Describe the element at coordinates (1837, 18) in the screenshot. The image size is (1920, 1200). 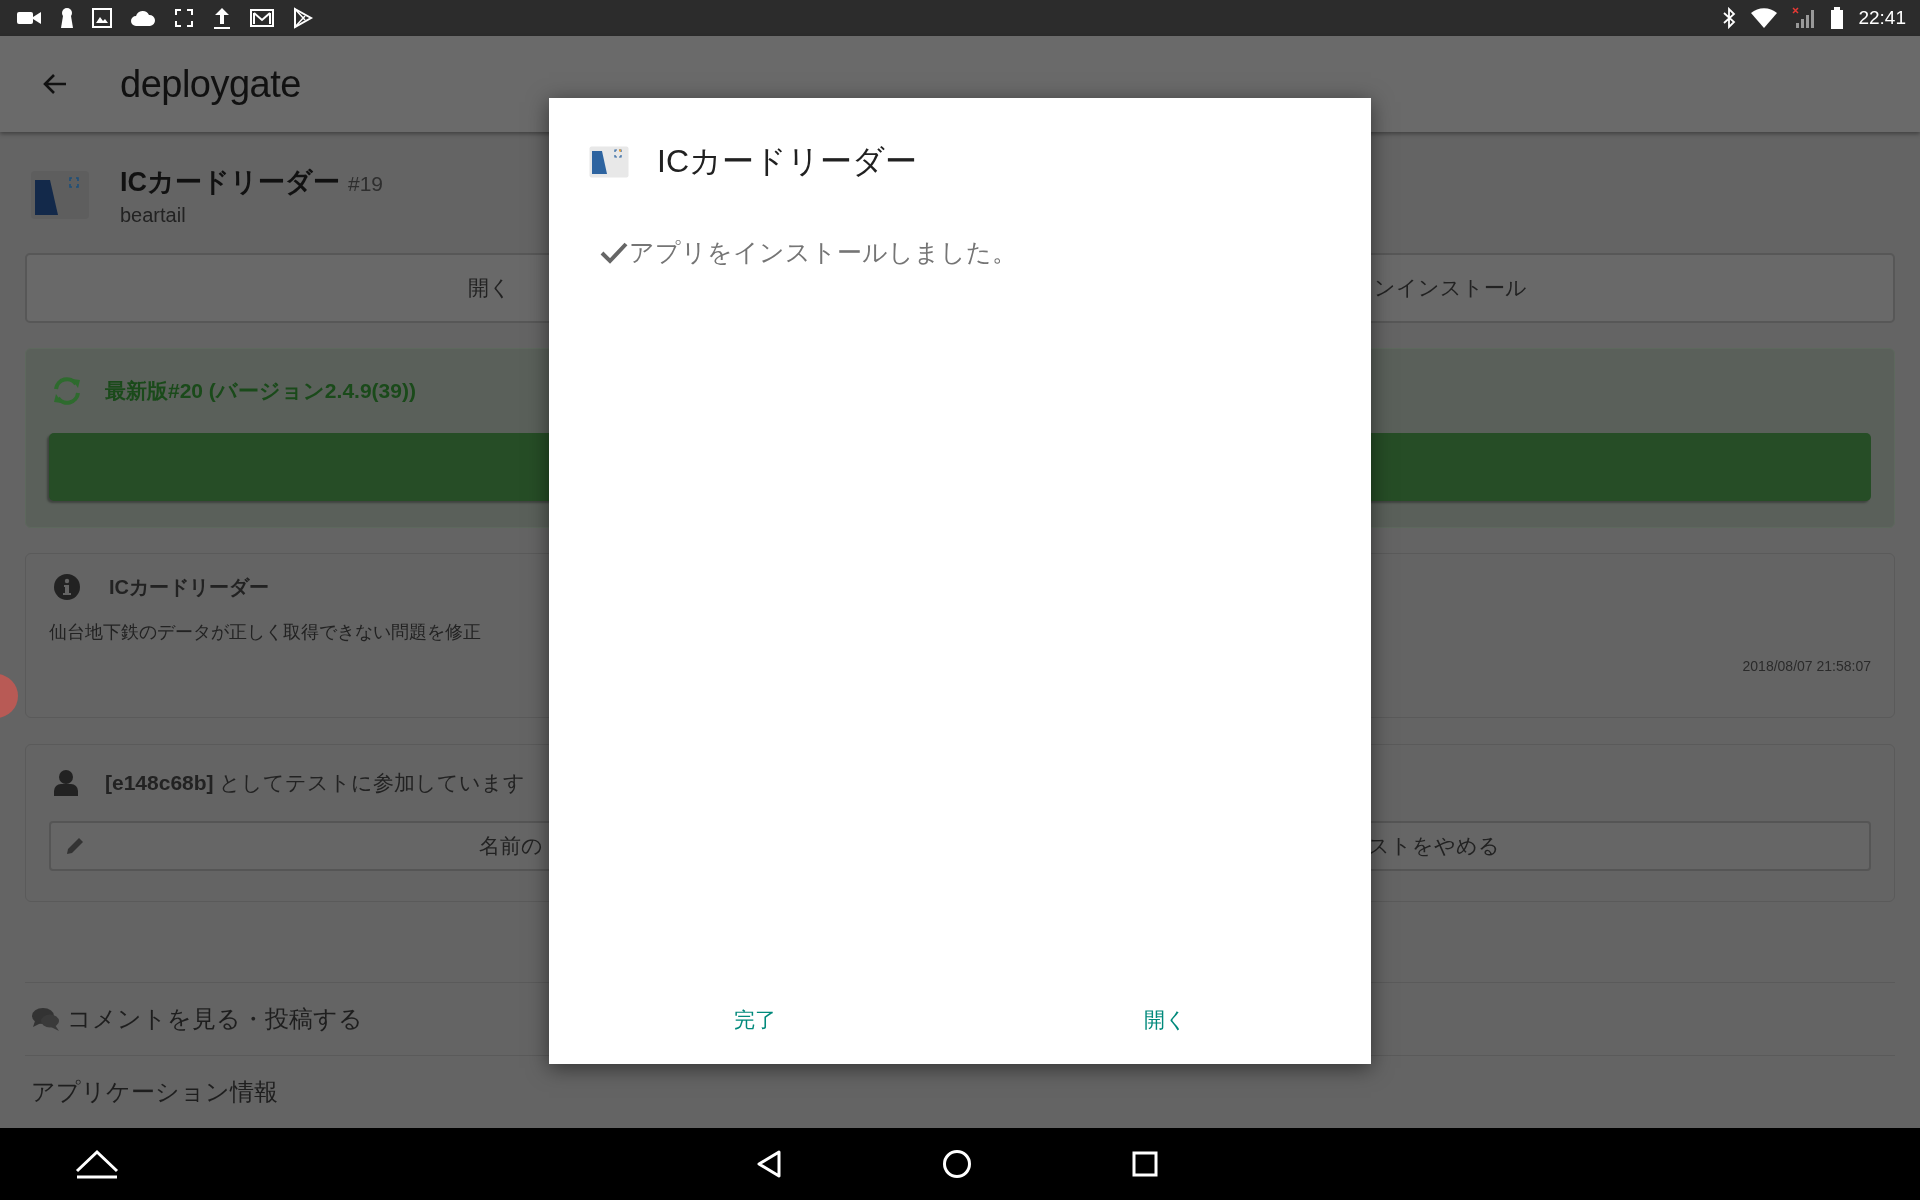
I see `battery-icon` at that location.